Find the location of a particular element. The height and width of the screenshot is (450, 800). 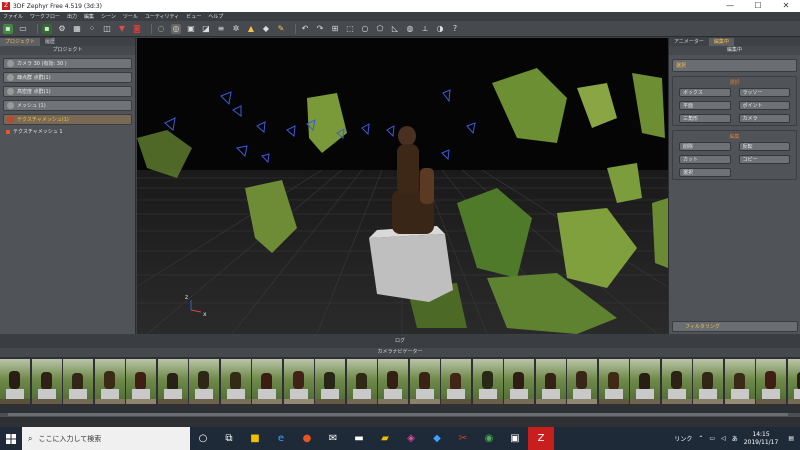

camera-icon: ◙ is located at coordinates (137, 29).